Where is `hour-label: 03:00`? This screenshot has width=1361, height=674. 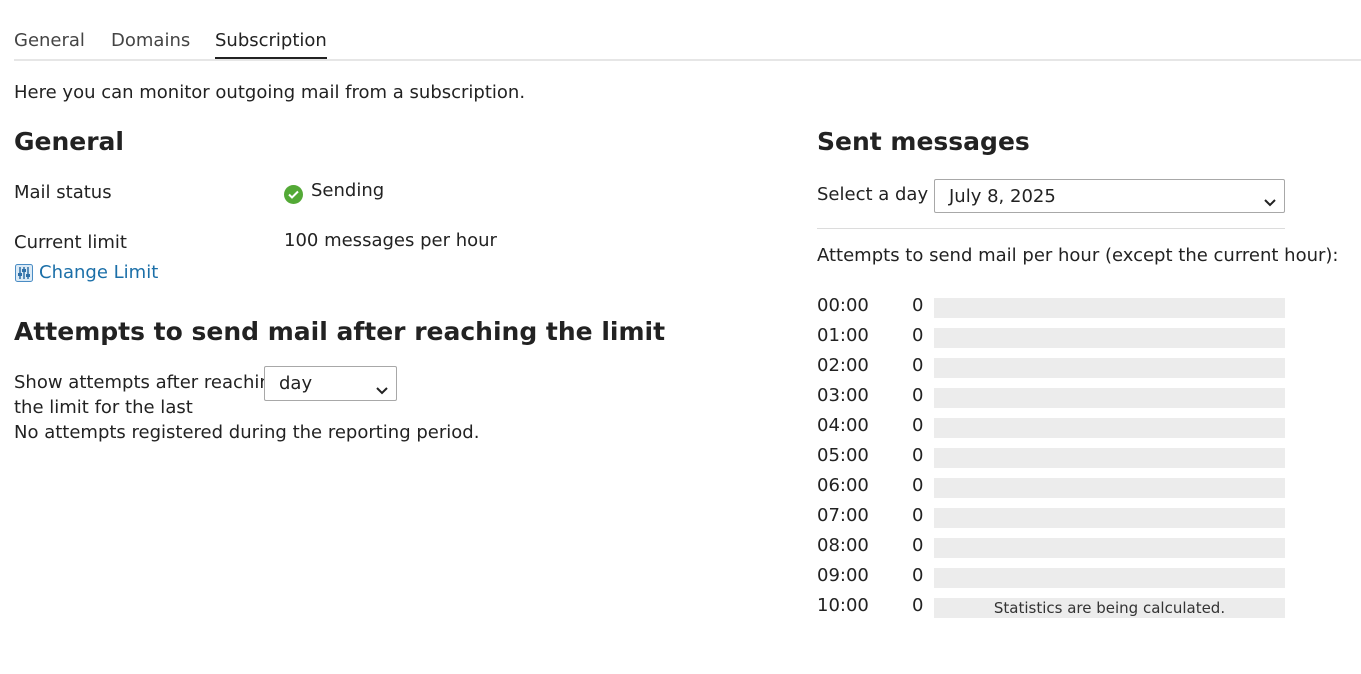
hour-label: 03:00 is located at coordinates (843, 395).